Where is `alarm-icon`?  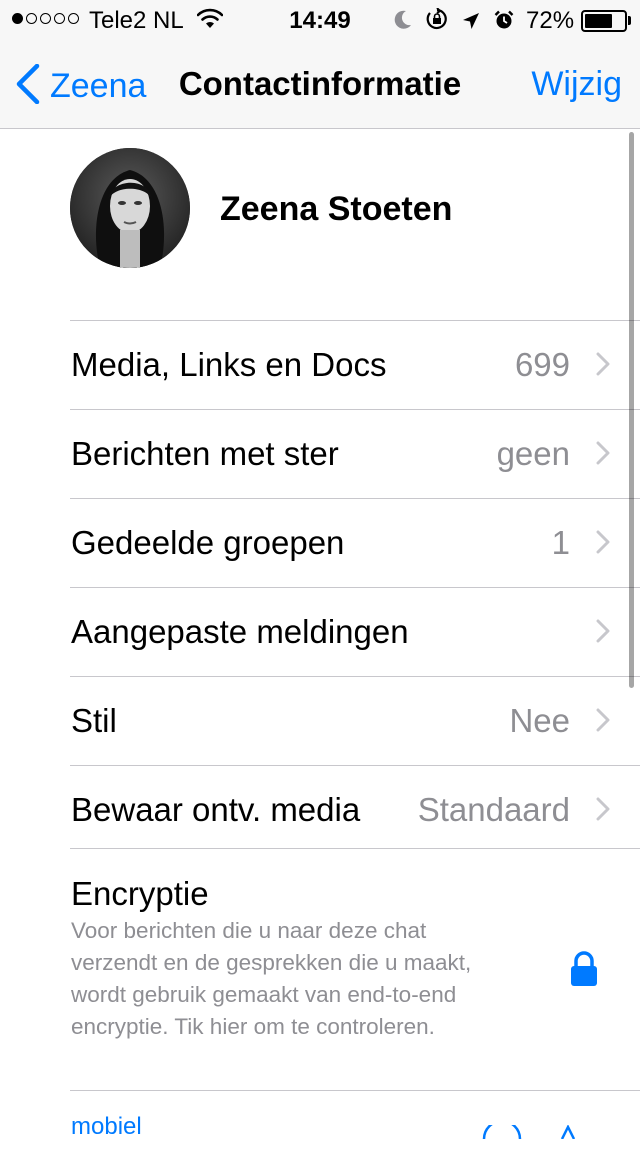 alarm-icon is located at coordinates (504, 23).